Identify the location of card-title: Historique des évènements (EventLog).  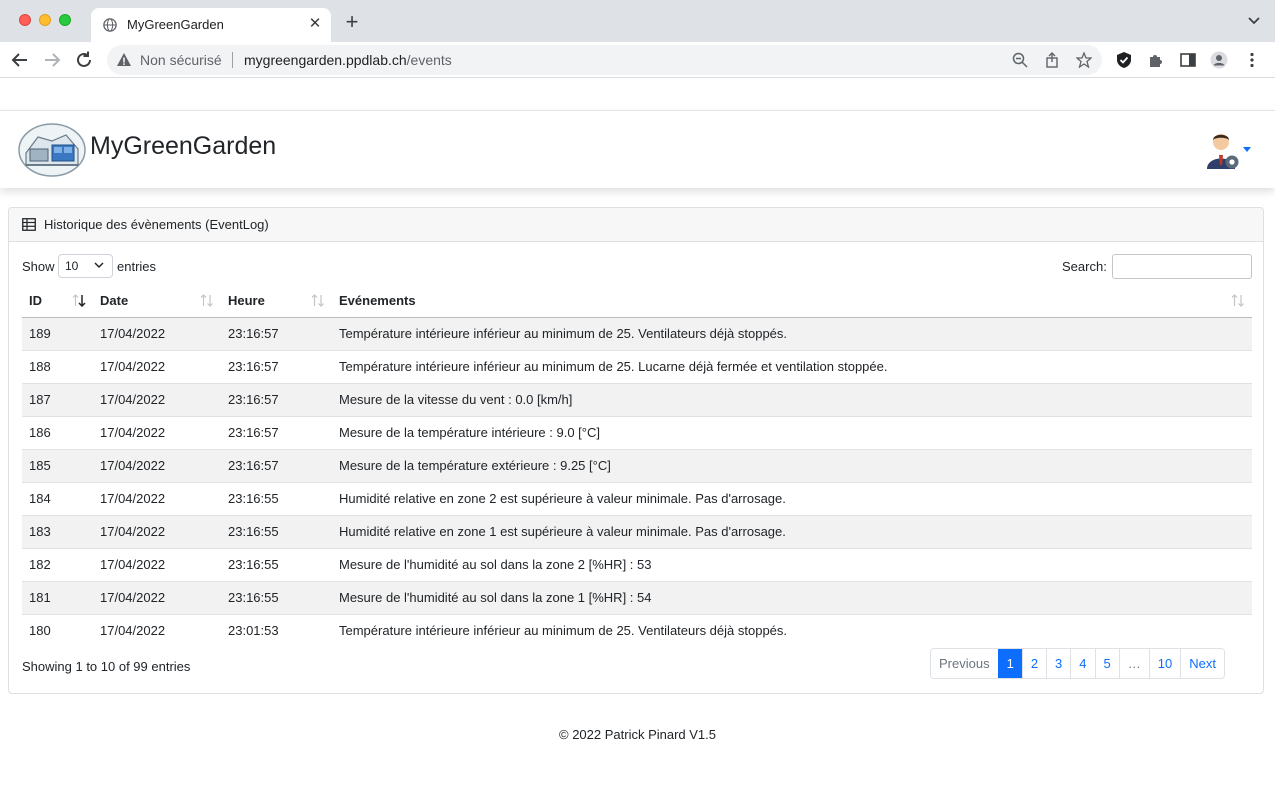
(156, 224).